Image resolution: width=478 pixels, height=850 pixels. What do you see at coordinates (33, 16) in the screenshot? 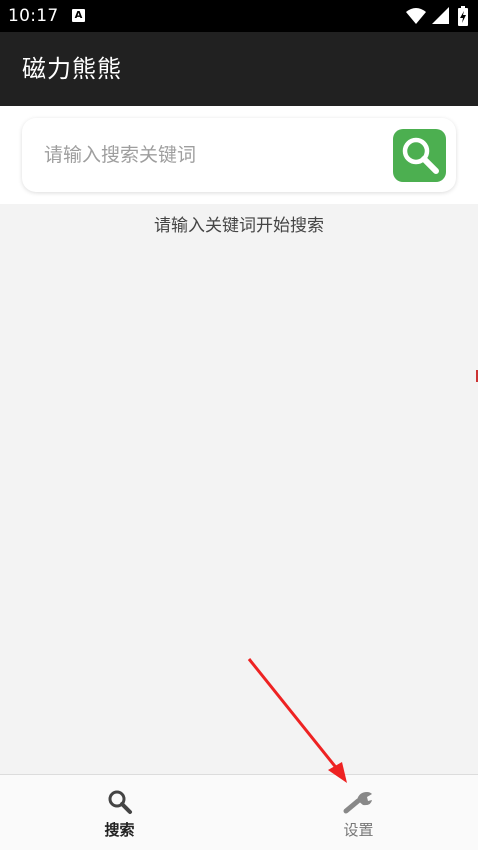
I see `status-time: 10:17` at bounding box center [33, 16].